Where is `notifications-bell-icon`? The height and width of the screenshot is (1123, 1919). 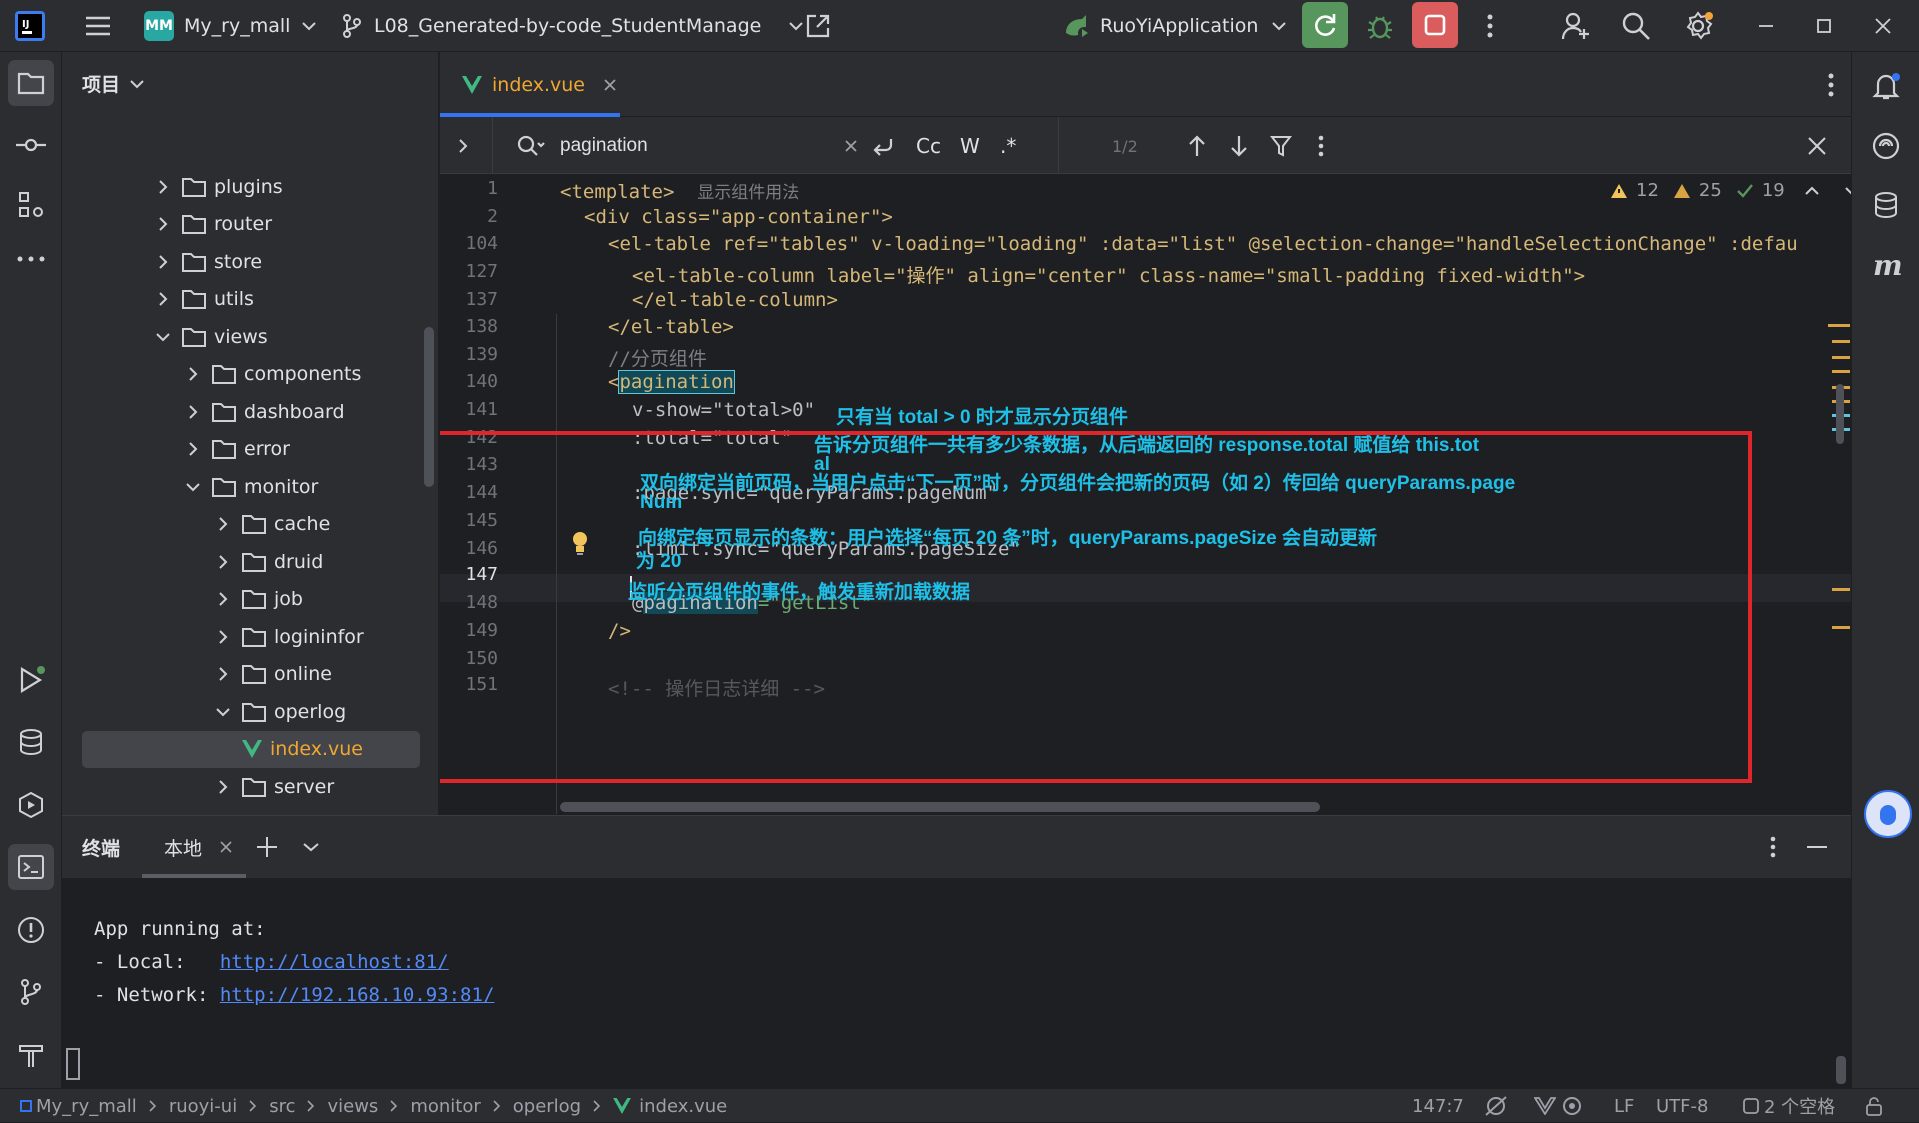
notifications-bell-icon is located at coordinates (1886, 86).